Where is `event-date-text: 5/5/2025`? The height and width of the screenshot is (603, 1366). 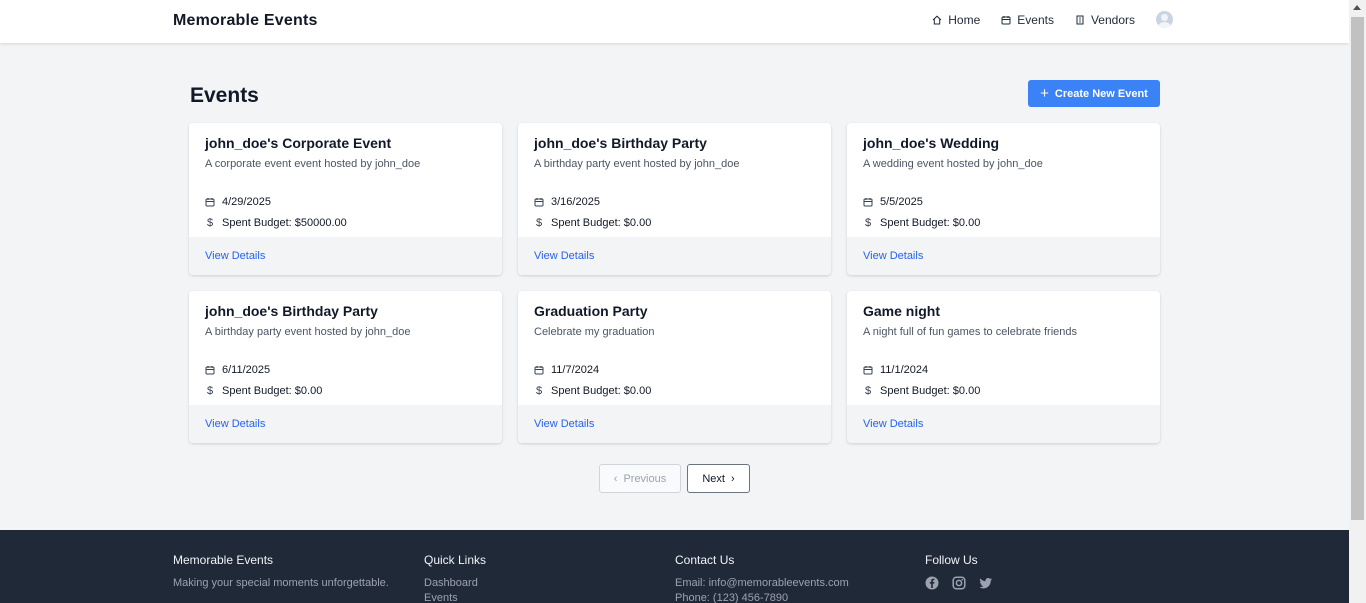 event-date-text: 5/5/2025 is located at coordinates (901, 202).